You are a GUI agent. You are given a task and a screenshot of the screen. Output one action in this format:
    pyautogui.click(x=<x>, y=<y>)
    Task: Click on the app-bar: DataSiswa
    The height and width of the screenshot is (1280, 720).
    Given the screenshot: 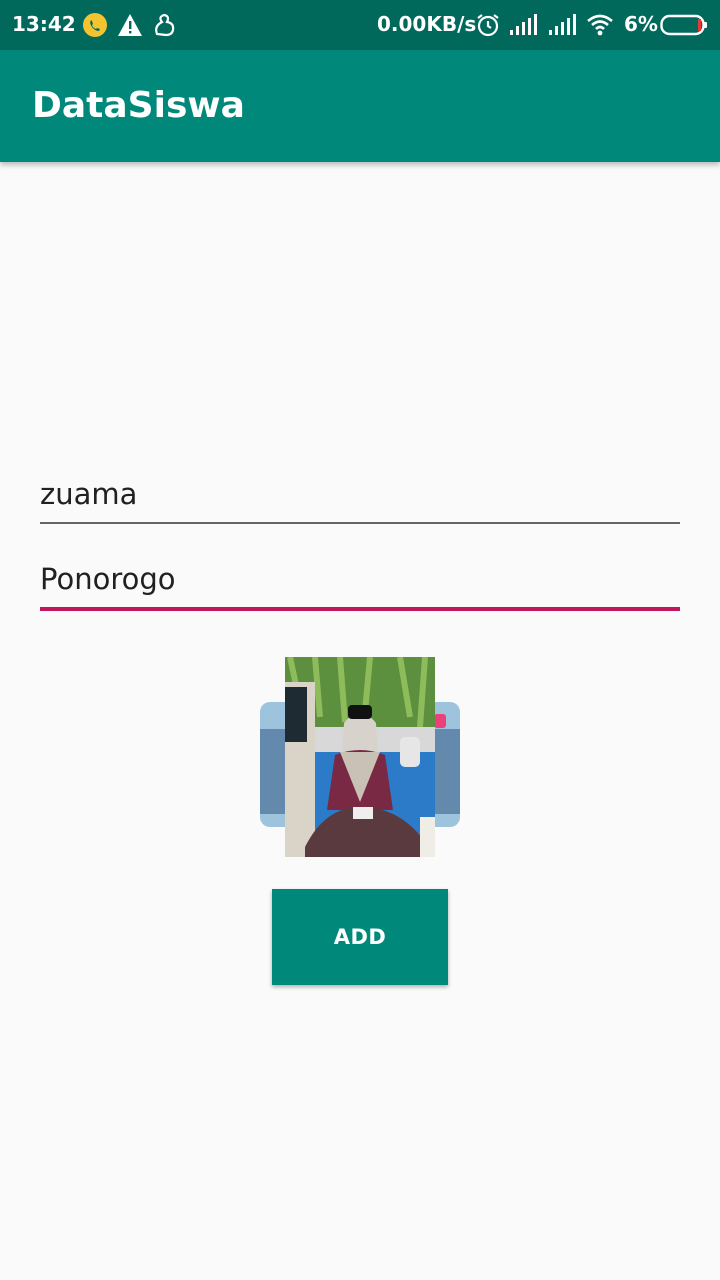 What is the action you would take?
    pyautogui.click(x=360, y=106)
    